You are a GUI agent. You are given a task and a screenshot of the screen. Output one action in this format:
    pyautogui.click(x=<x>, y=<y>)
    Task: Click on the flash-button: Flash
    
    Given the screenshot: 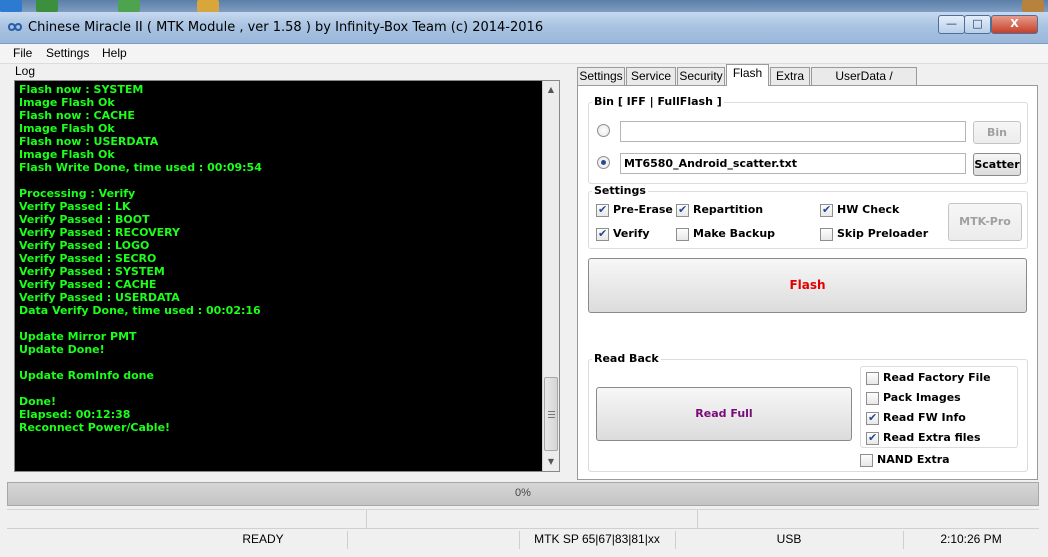 What is the action you would take?
    pyautogui.click(x=807, y=285)
    